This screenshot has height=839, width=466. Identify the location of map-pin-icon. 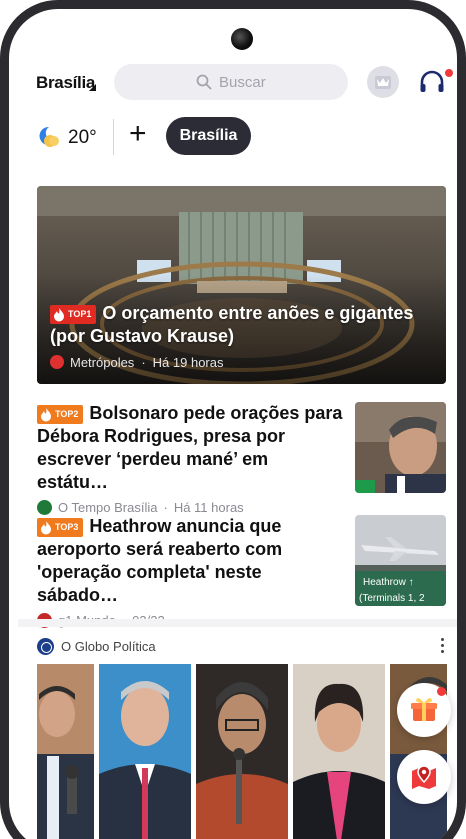
(424, 777).